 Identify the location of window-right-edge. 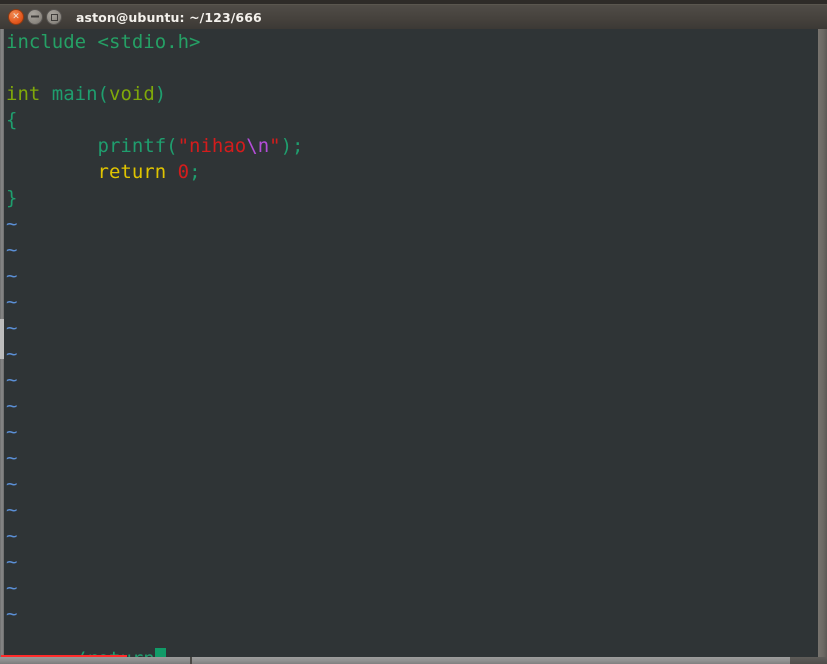
(822, 343).